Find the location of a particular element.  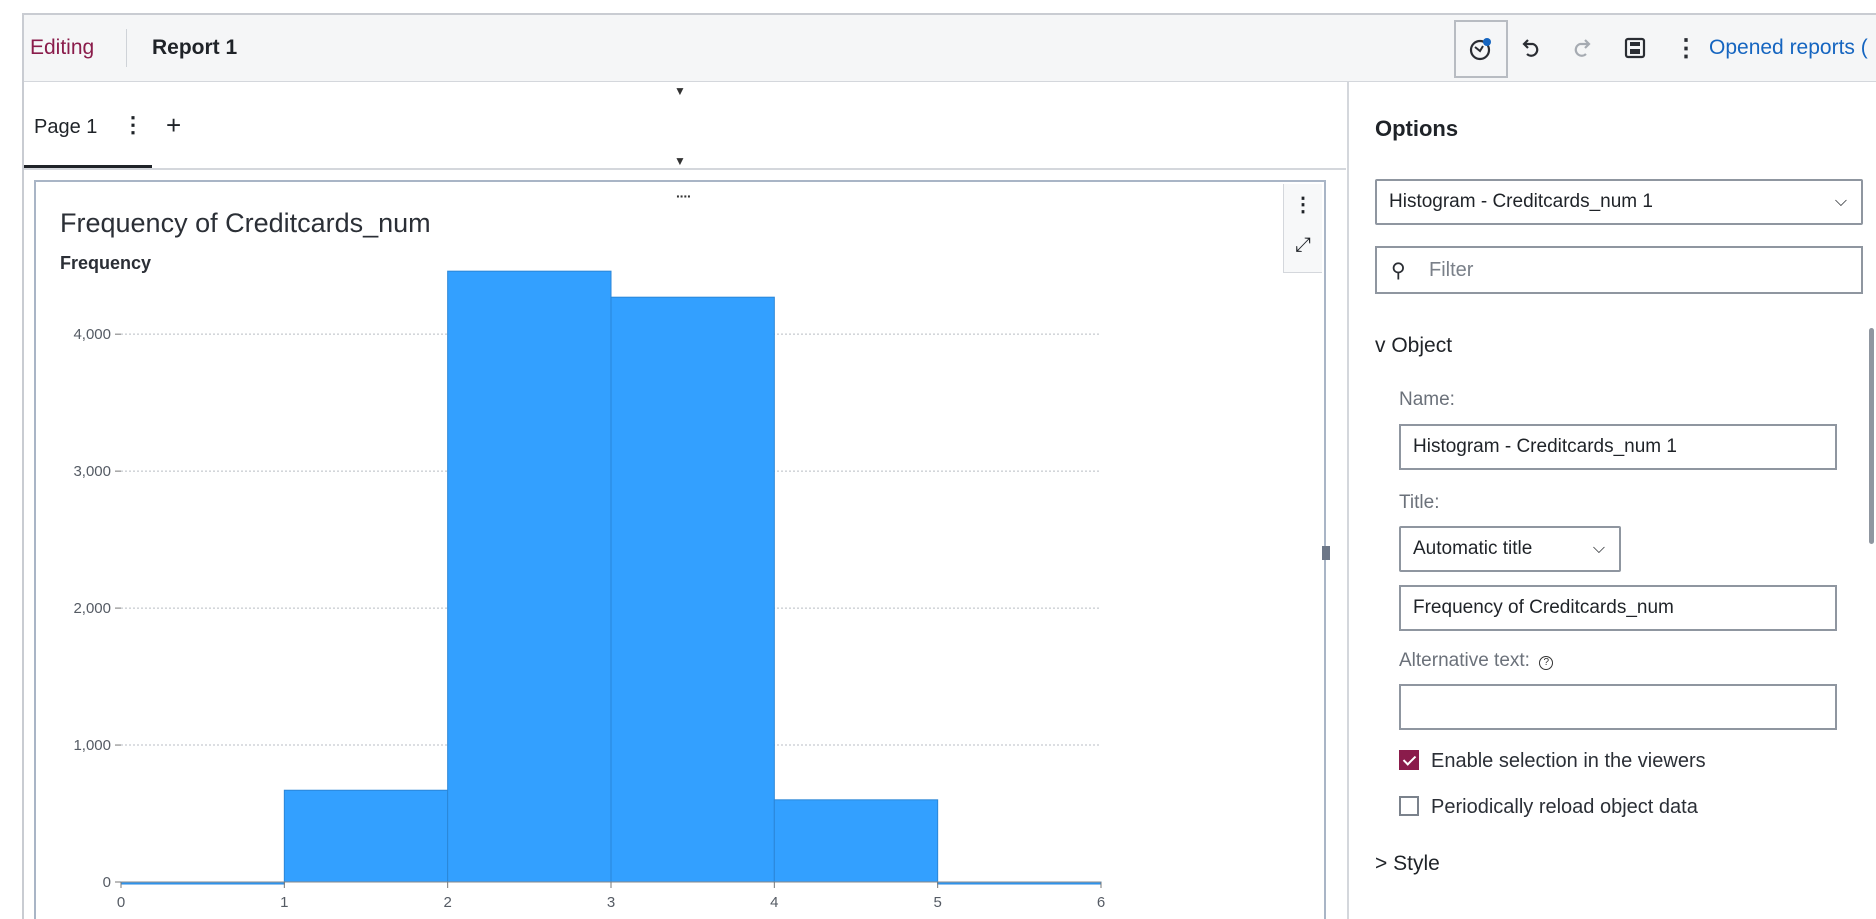

add-page-icon: + is located at coordinates (173, 125).